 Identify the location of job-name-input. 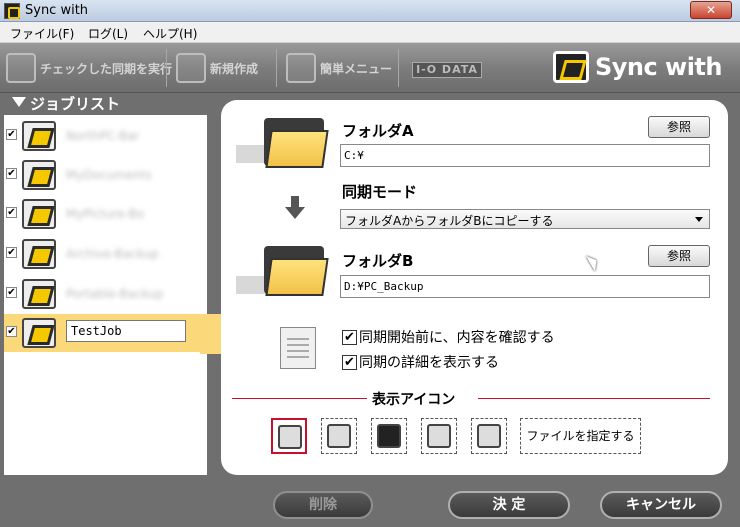
(126, 331).